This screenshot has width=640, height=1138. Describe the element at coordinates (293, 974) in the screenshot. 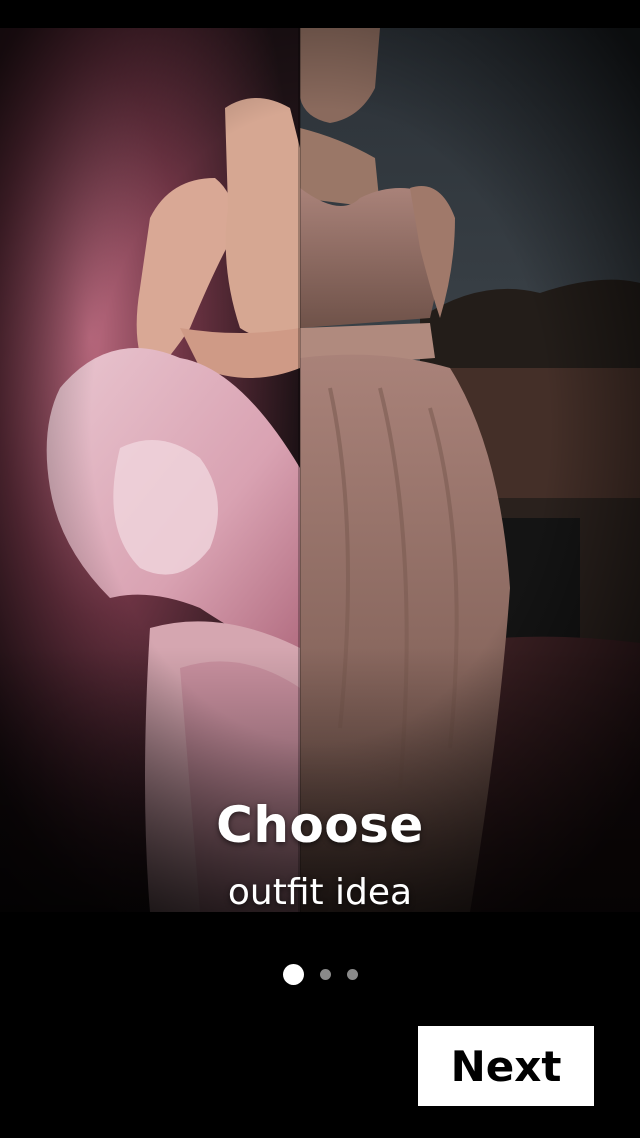

I see `page-dot-active` at that location.